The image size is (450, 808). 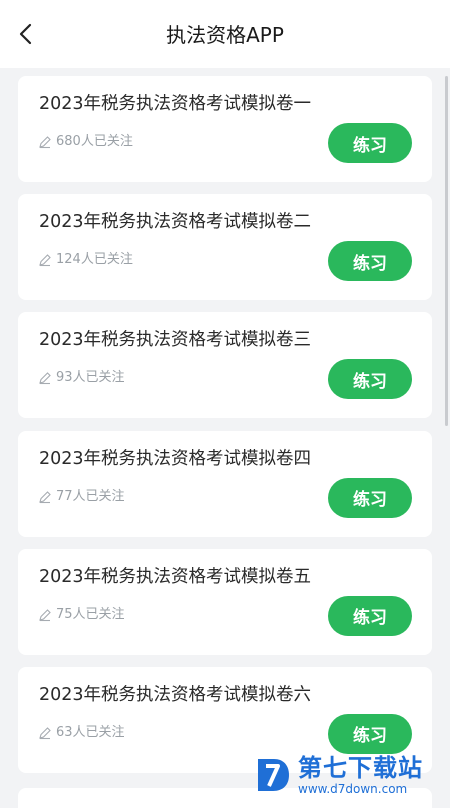 I want to click on exam-title: 2023年税务执法资格考试模拟卷四, so click(x=175, y=458).